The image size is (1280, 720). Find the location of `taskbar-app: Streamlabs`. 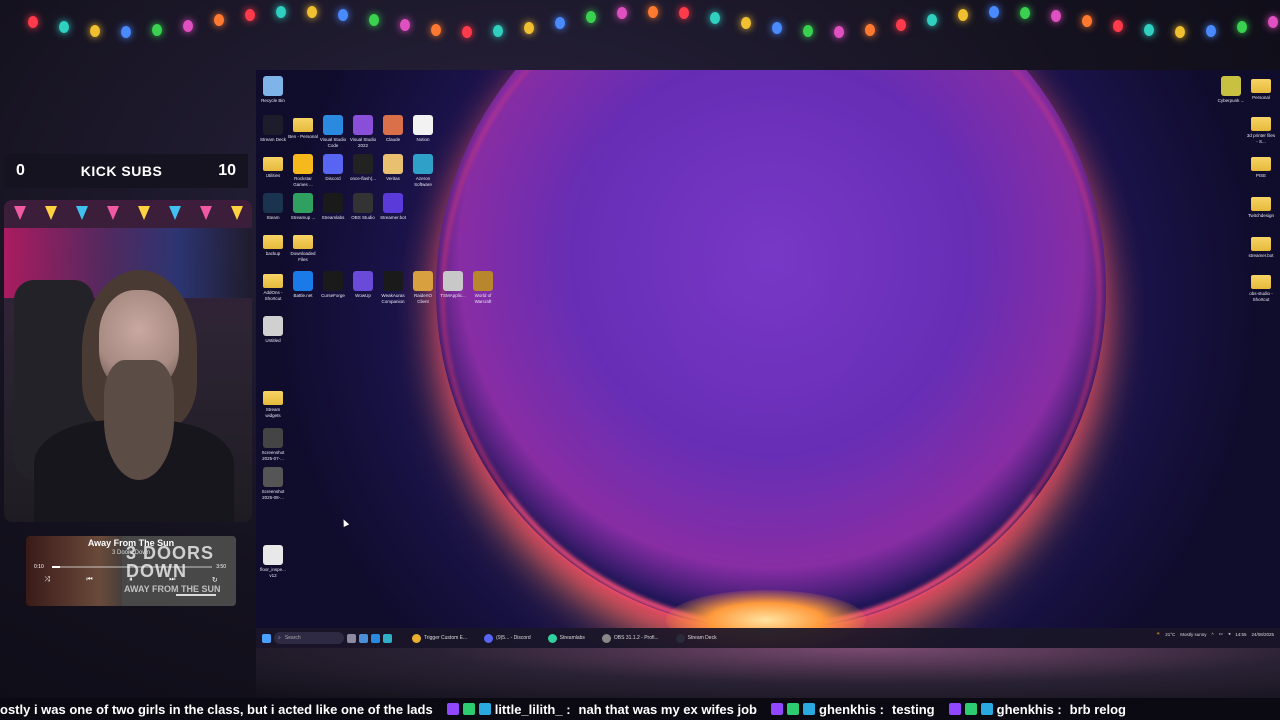

taskbar-app: Streamlabs is located at coordinates (566, 638).